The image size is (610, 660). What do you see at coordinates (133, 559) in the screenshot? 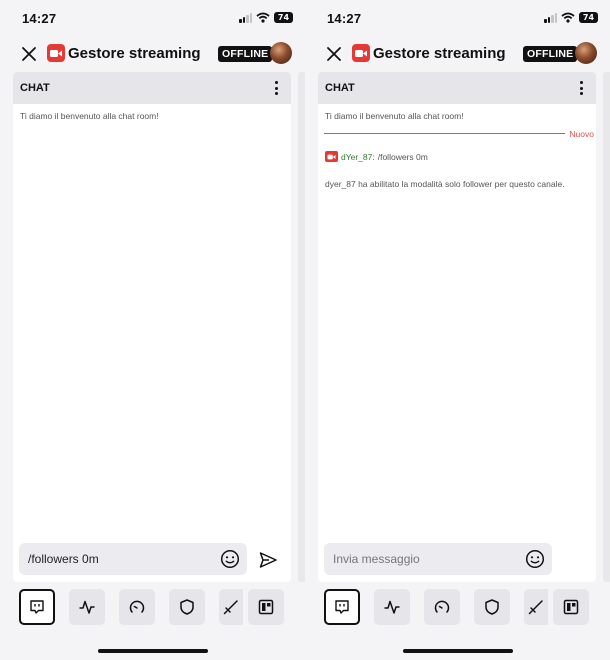
I see `message-input: /followers 0m` at bounding box center [133, 559].